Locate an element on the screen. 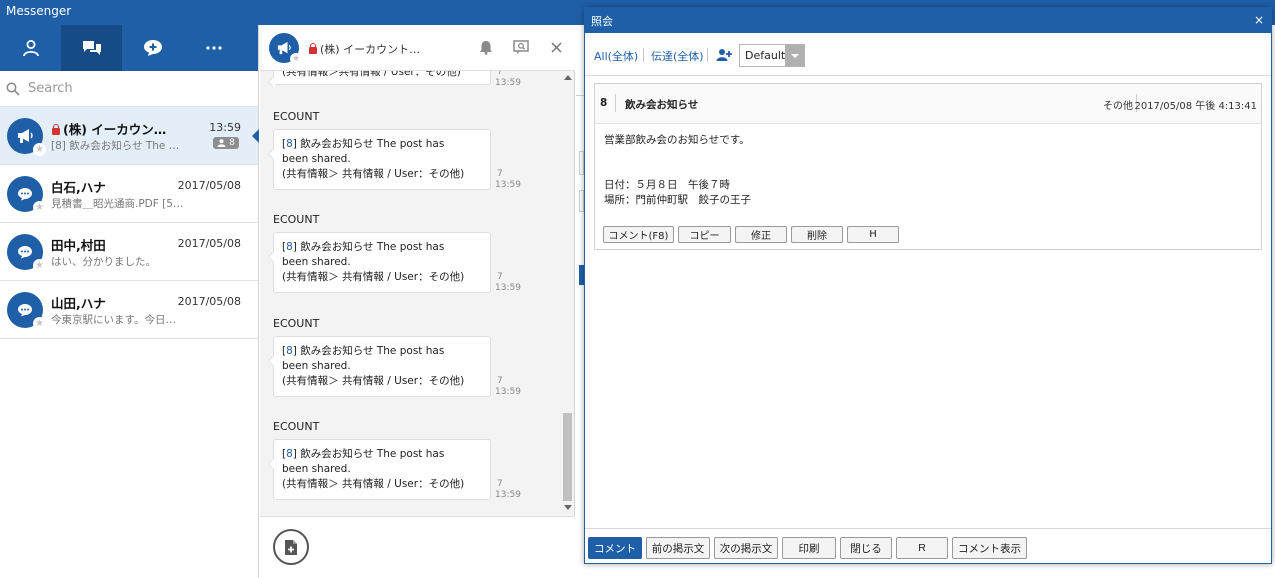 The image size is (1275, 578). search-icon is located at coordinates (13, 89).